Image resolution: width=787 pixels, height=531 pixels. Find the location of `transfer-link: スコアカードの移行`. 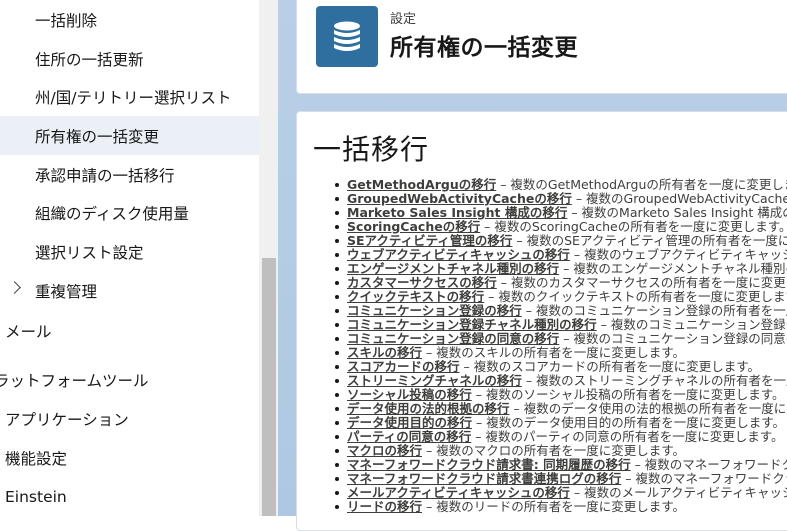

transfer-link: スコアカードの移行 is located at coordinates (403, 366).